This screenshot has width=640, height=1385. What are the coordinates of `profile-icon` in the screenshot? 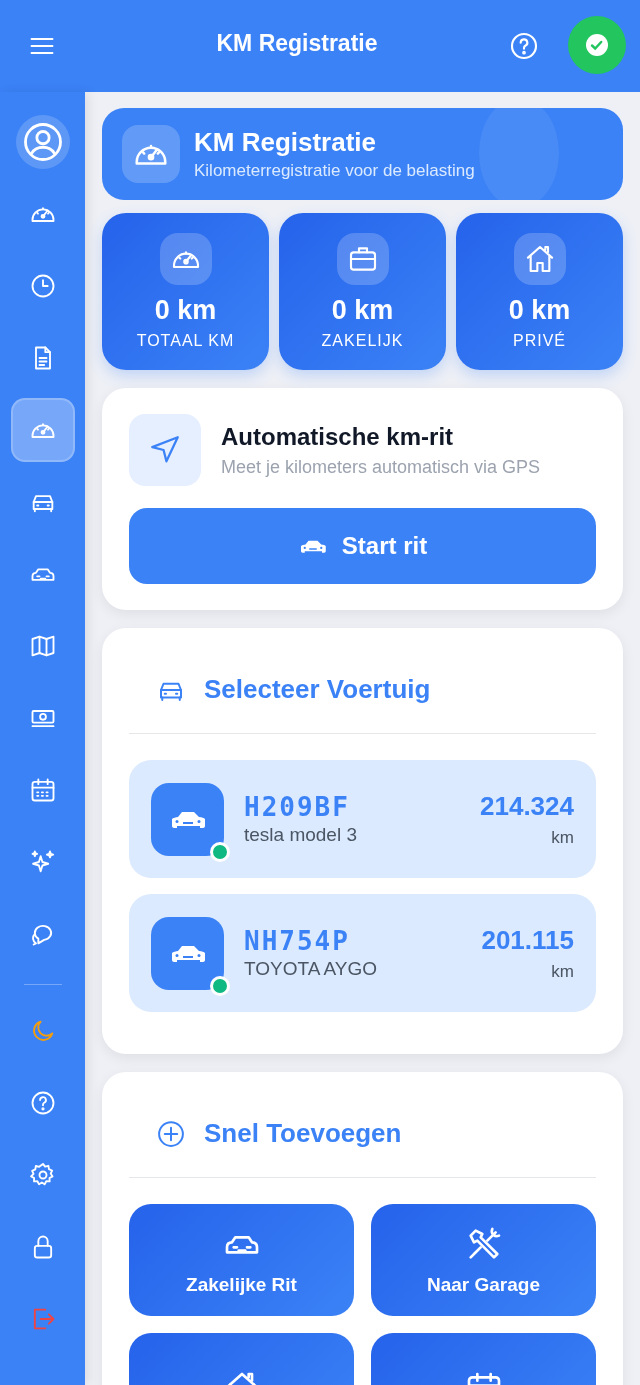 It's located at (42, 142).